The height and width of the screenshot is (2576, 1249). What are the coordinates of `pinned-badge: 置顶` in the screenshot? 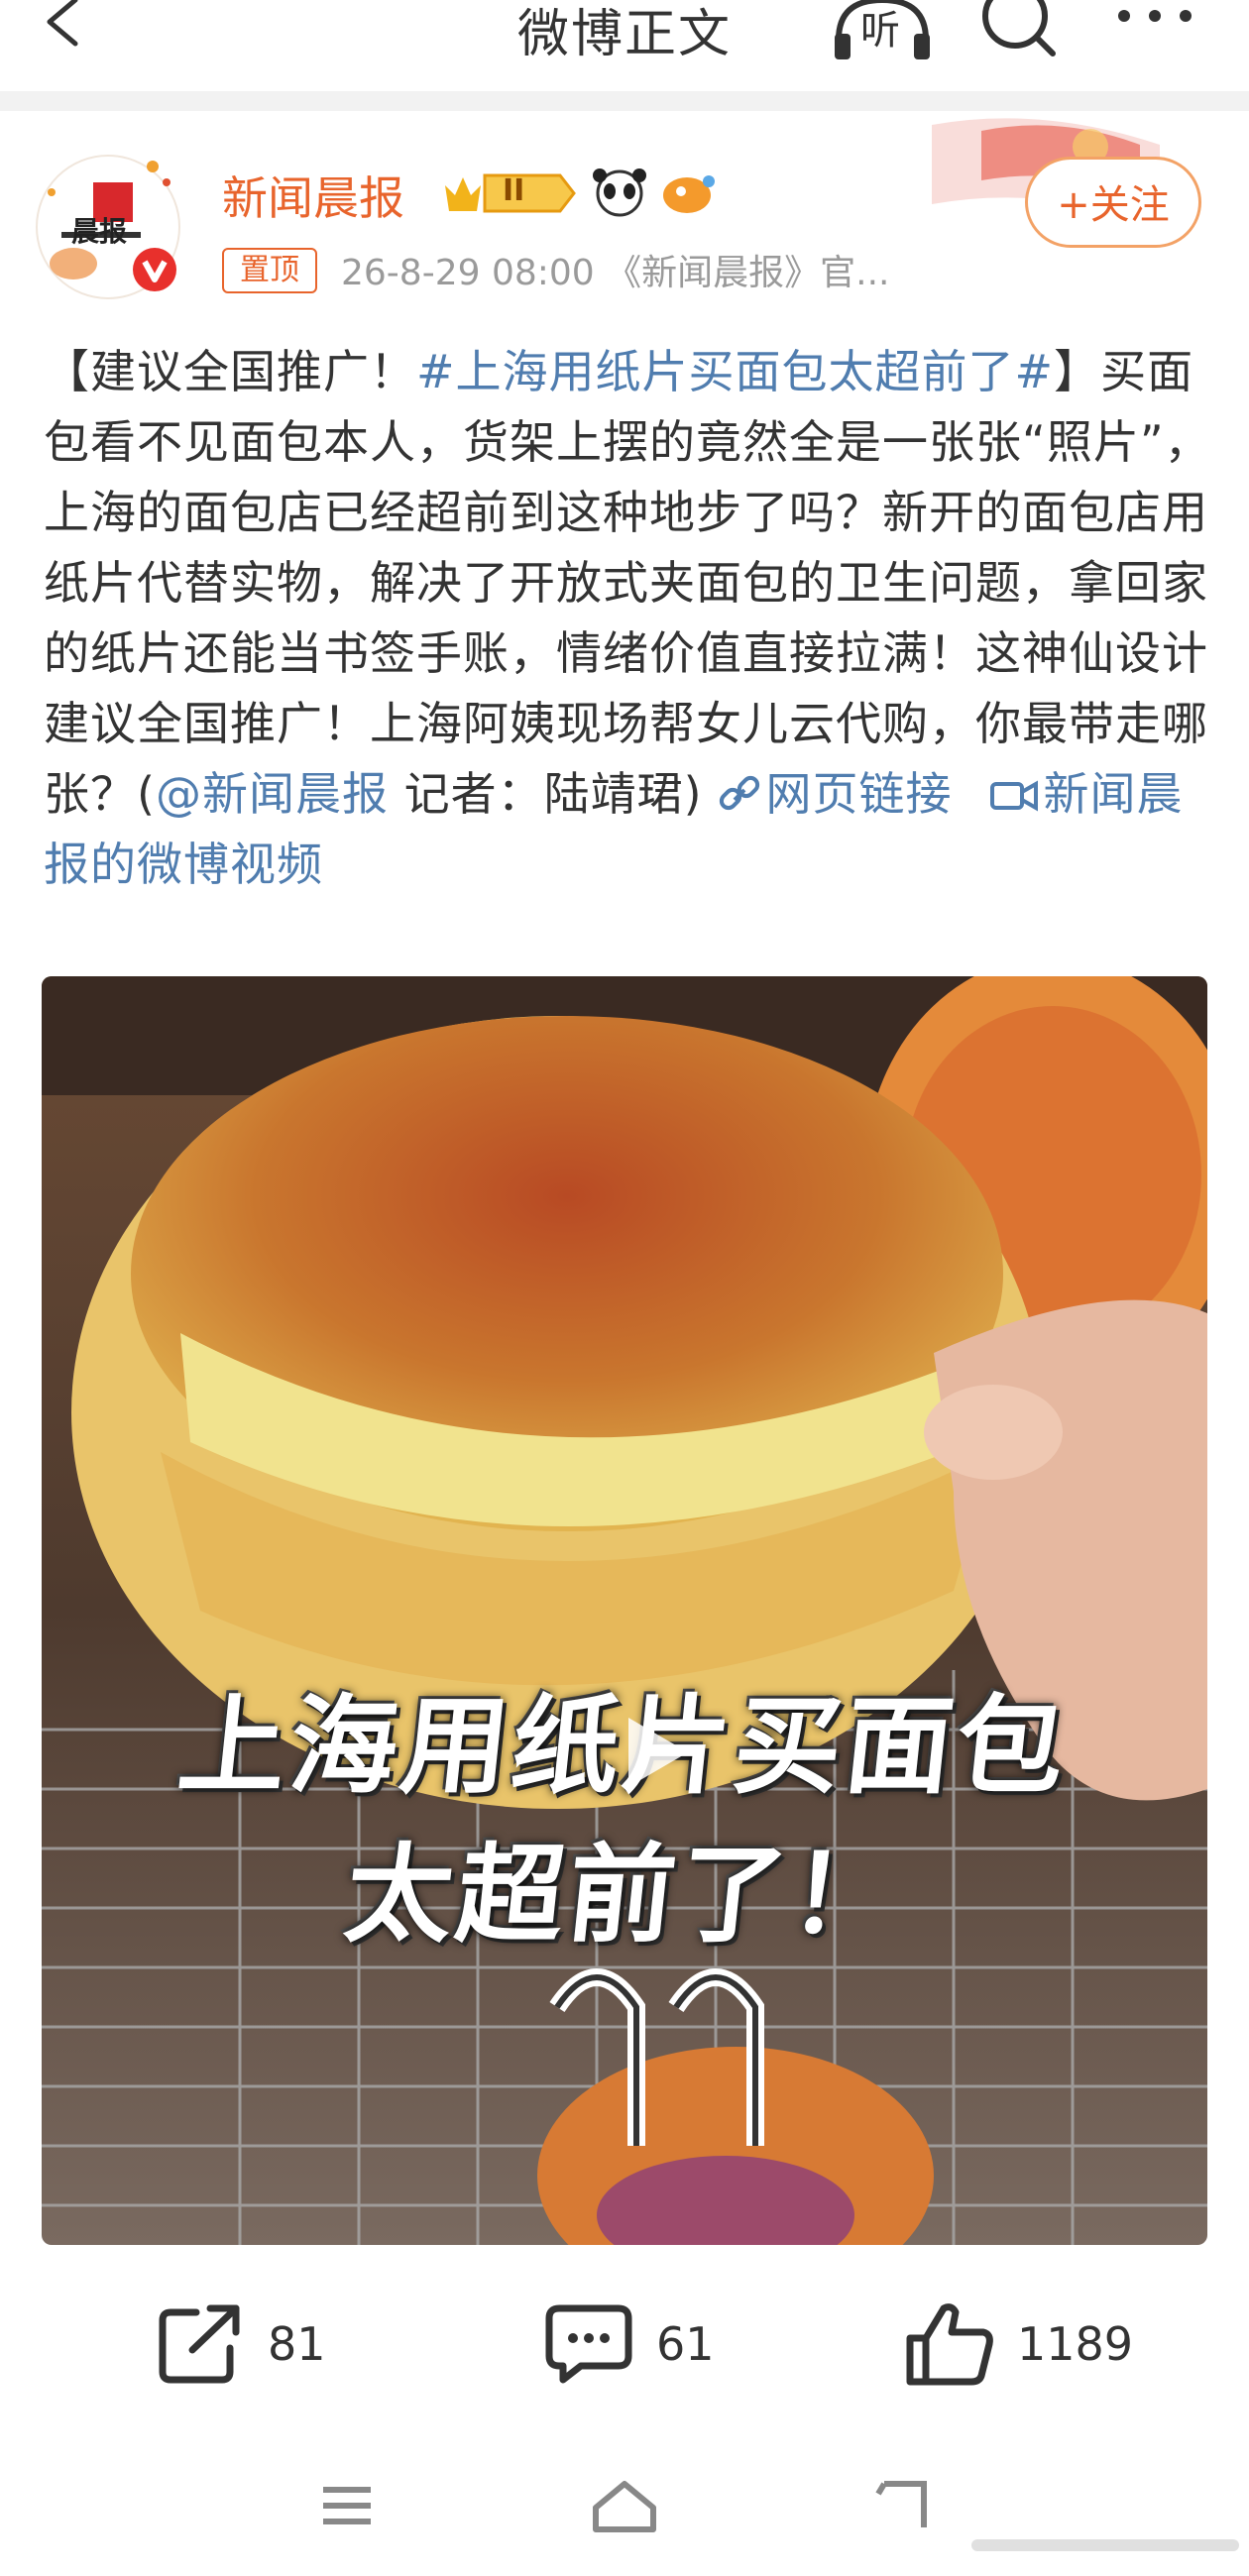 It's located at (269, 270).